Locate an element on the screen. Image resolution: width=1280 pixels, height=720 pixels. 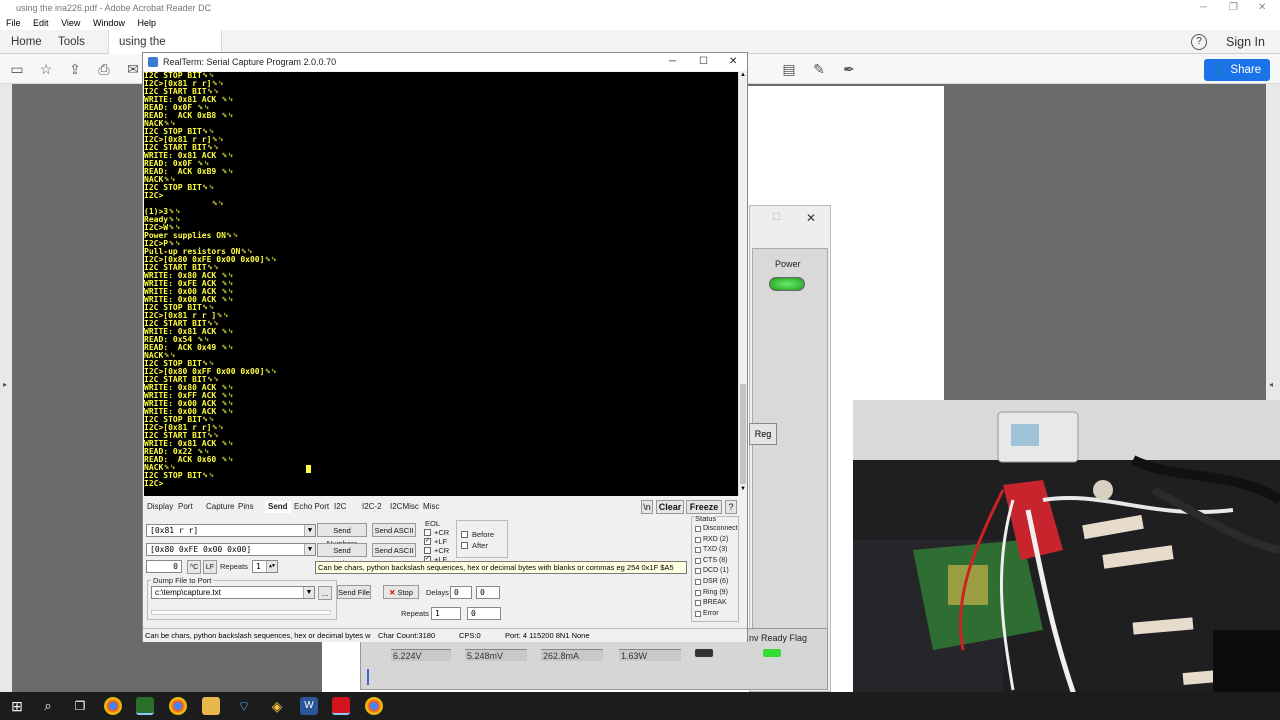
rt-close-icon: ✕ is located at coordinates (733, 62).